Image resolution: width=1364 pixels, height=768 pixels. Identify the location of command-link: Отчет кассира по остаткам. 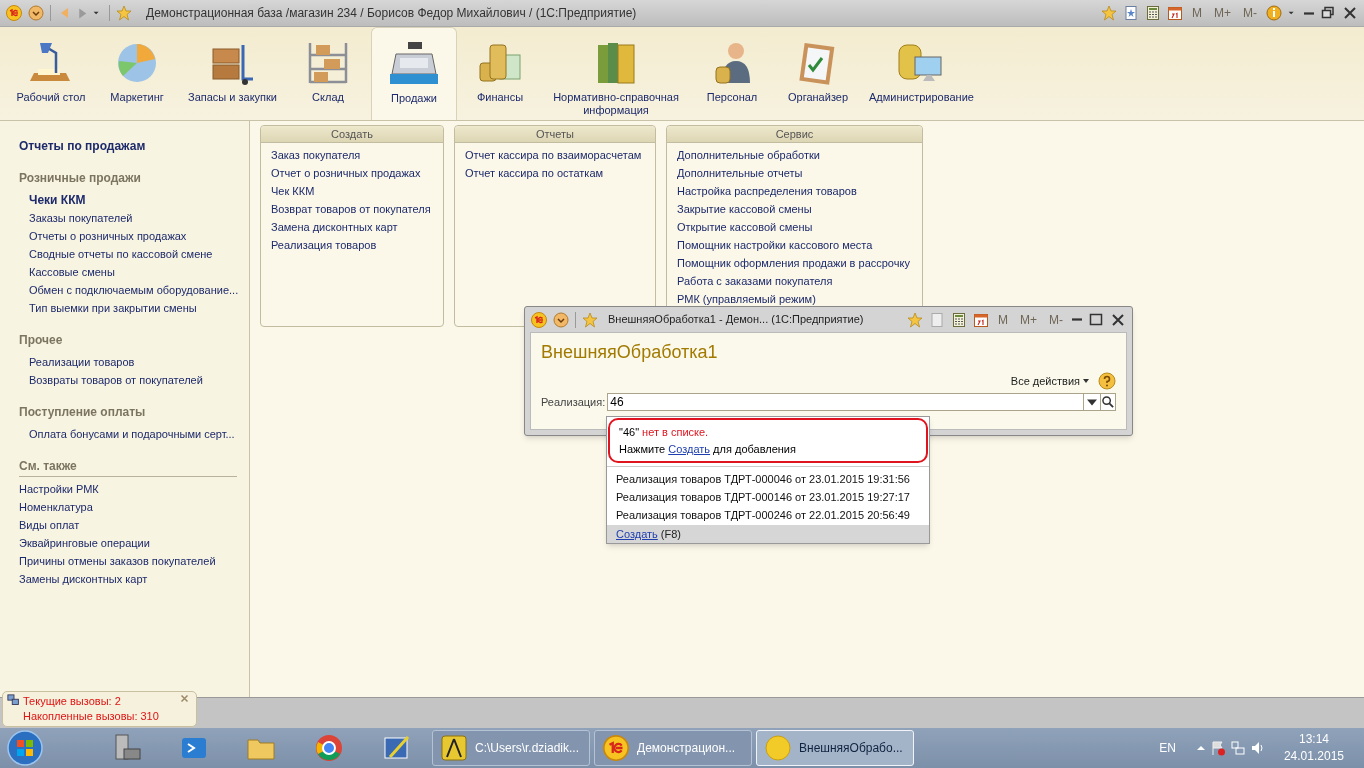
(560, 173).